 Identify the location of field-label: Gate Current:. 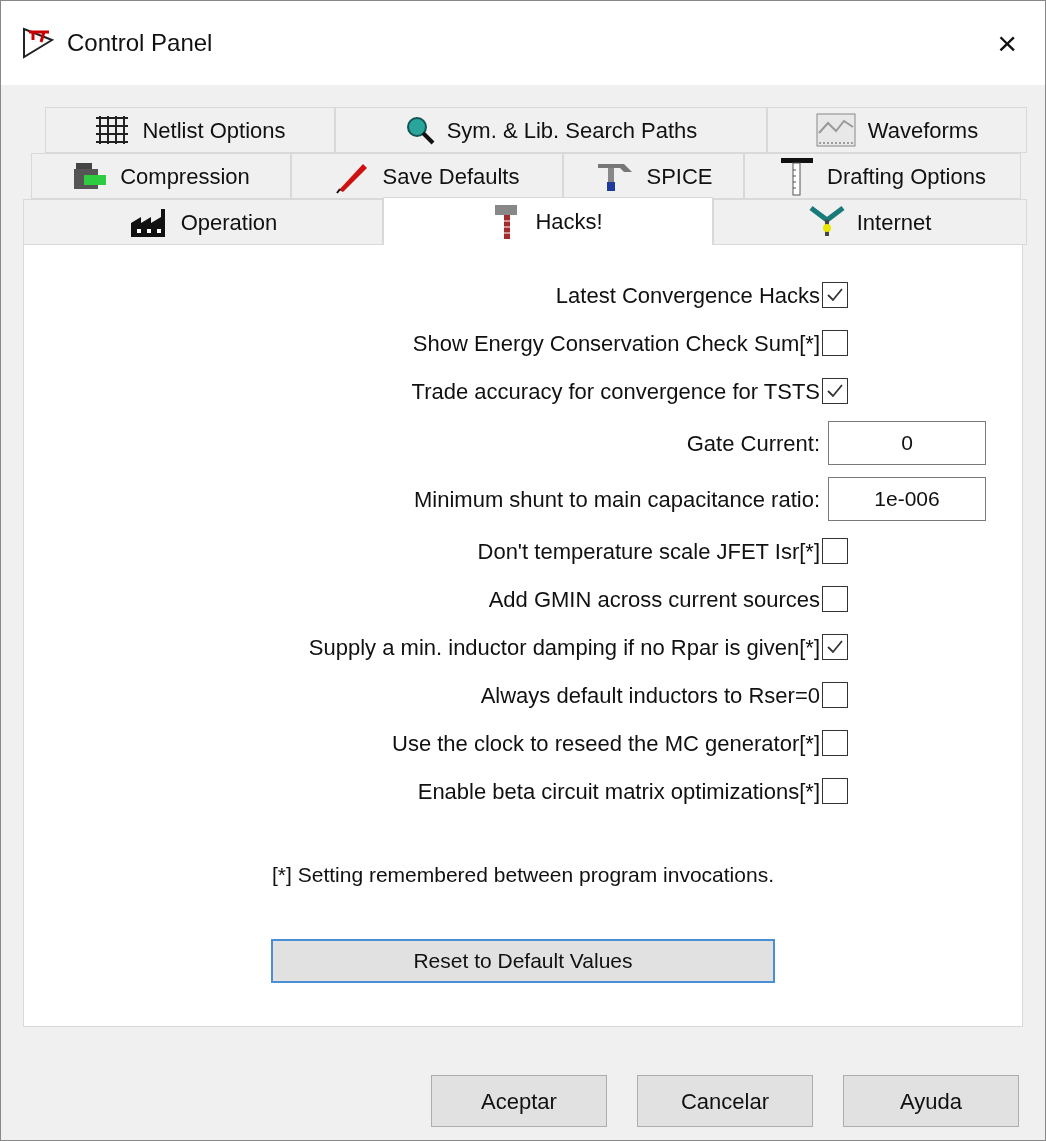
(753, 443).